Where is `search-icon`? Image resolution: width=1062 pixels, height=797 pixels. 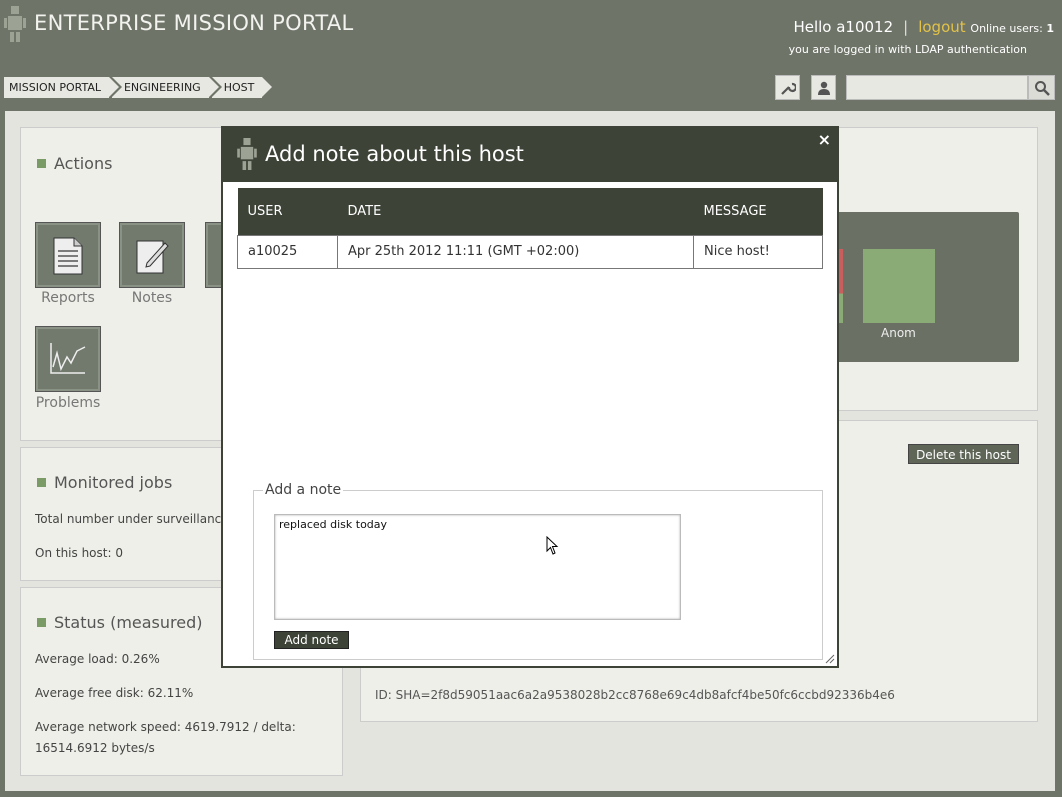 search-icon is located at coordinates (1042, 88).